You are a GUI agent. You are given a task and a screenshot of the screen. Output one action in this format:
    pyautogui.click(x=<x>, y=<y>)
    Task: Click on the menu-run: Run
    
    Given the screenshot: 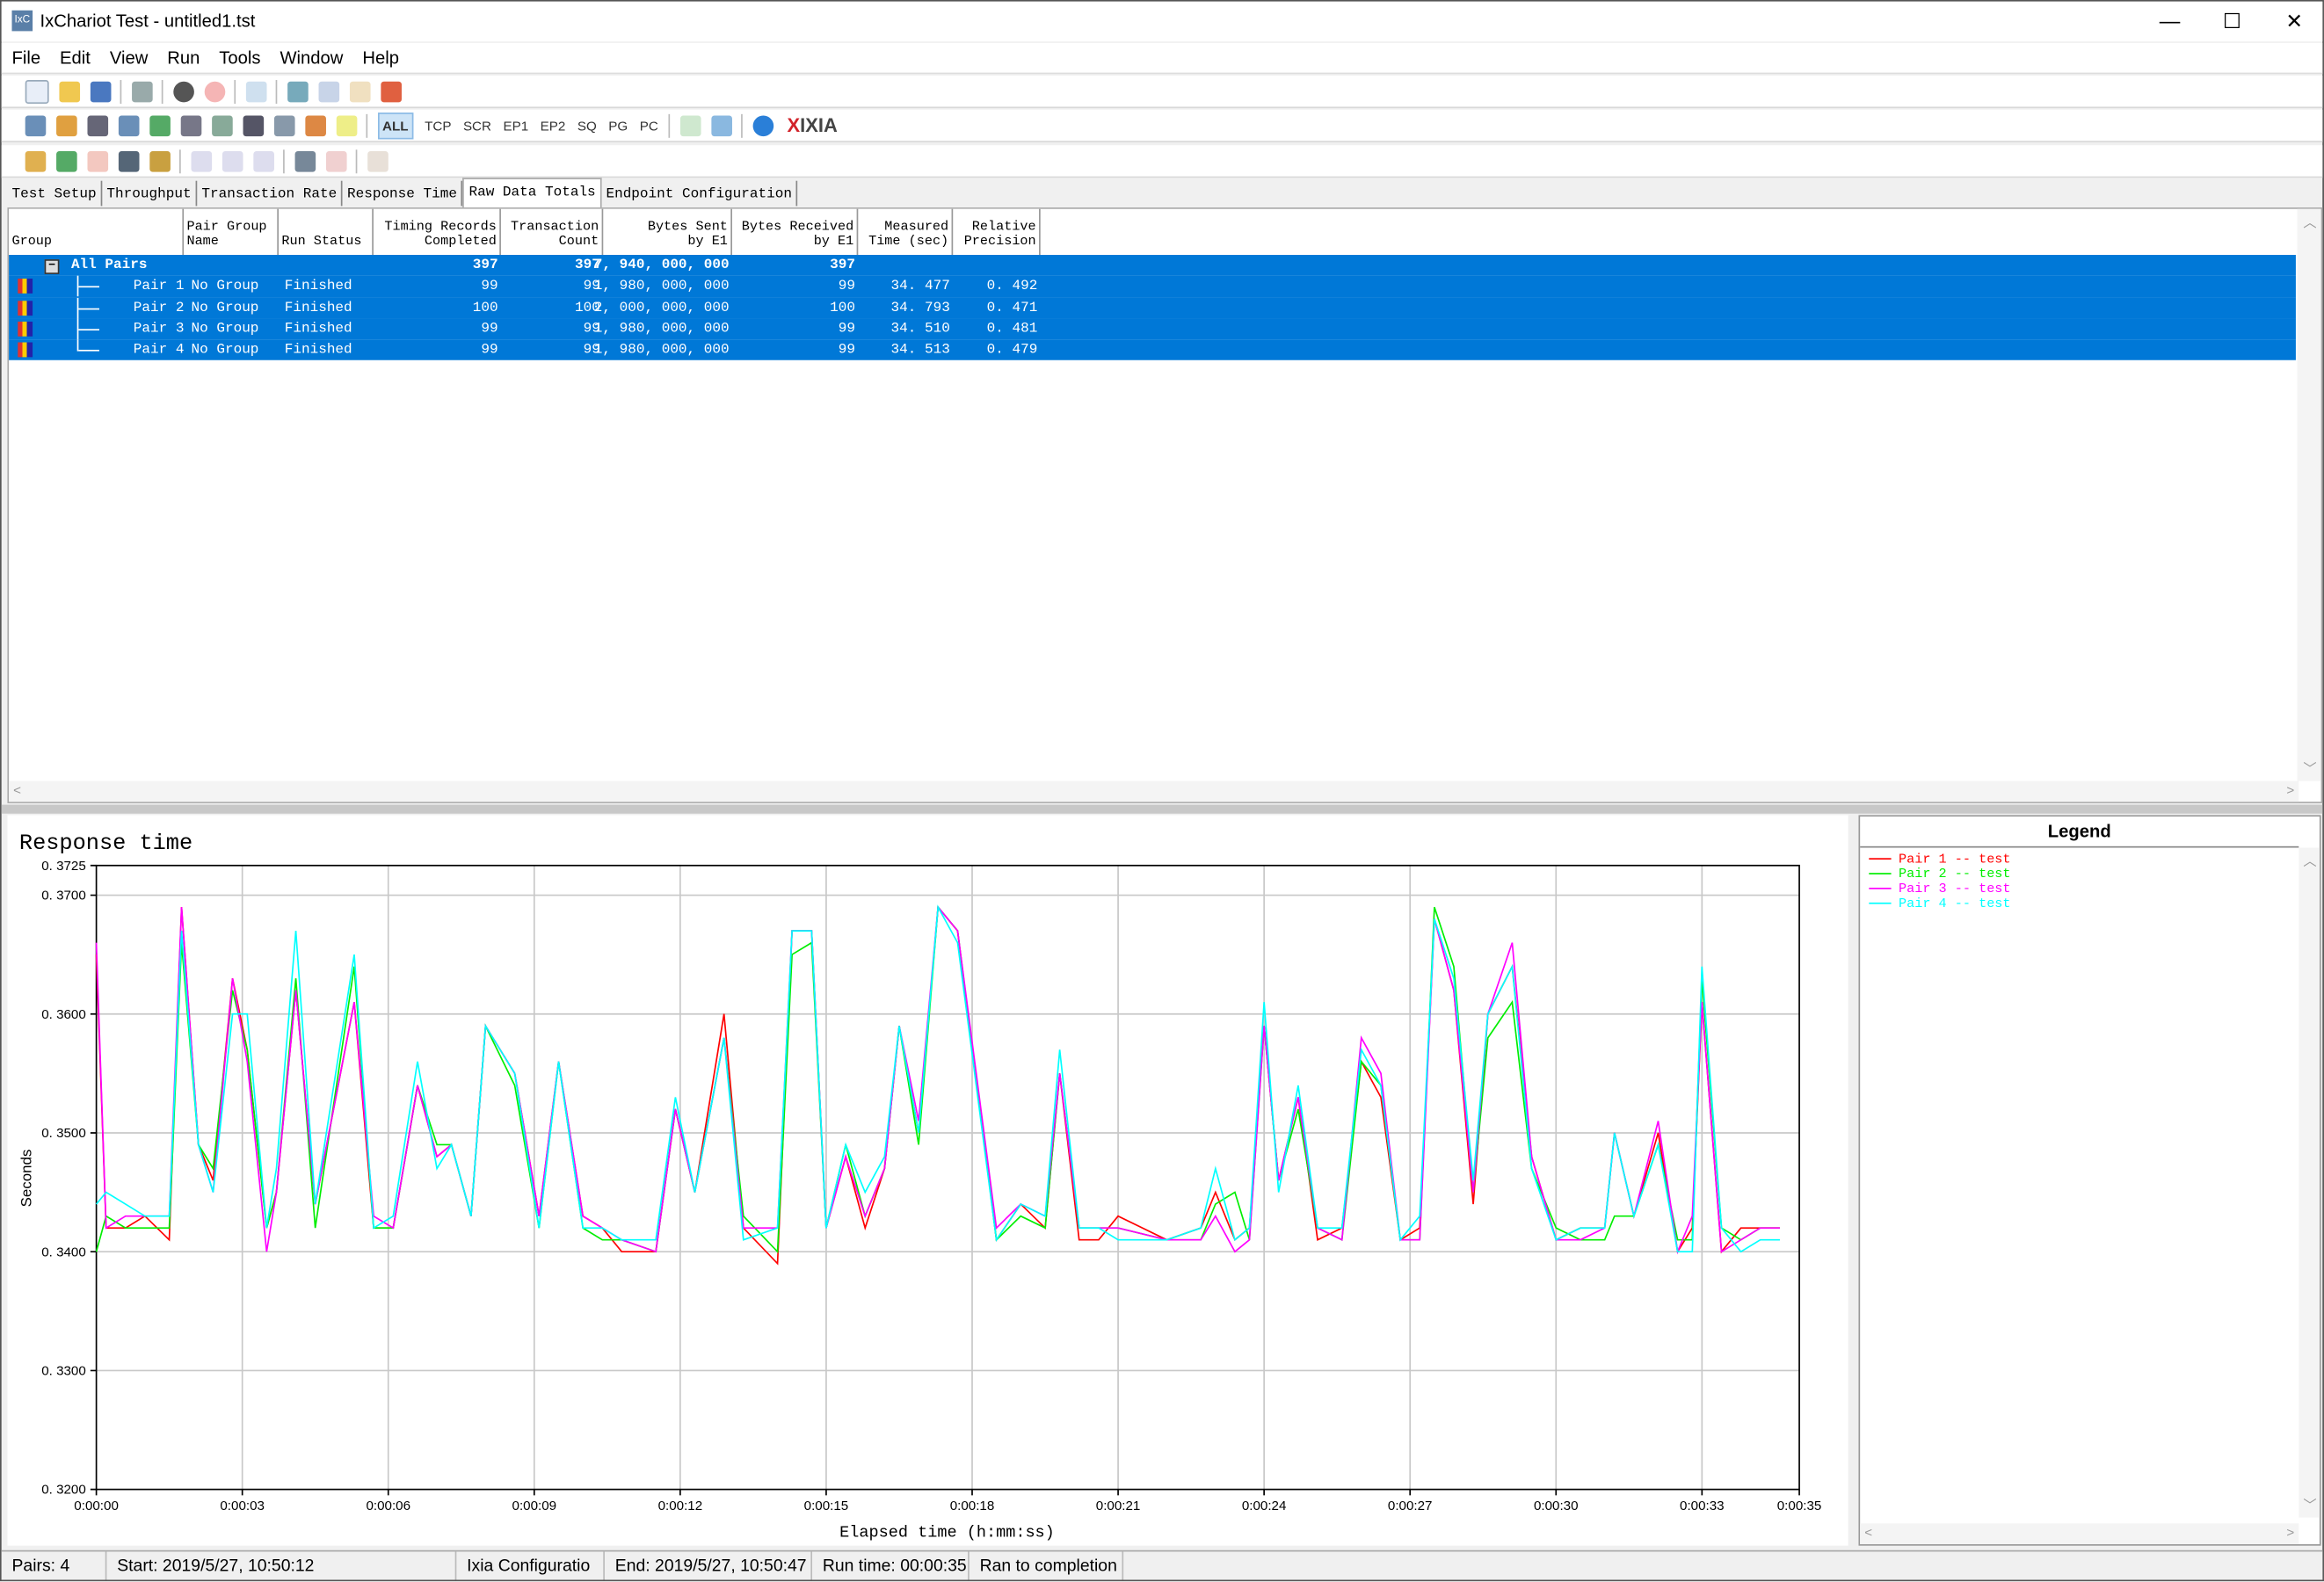 What is the action you would take?
    pyautogui.click(x=182, y=56)
    